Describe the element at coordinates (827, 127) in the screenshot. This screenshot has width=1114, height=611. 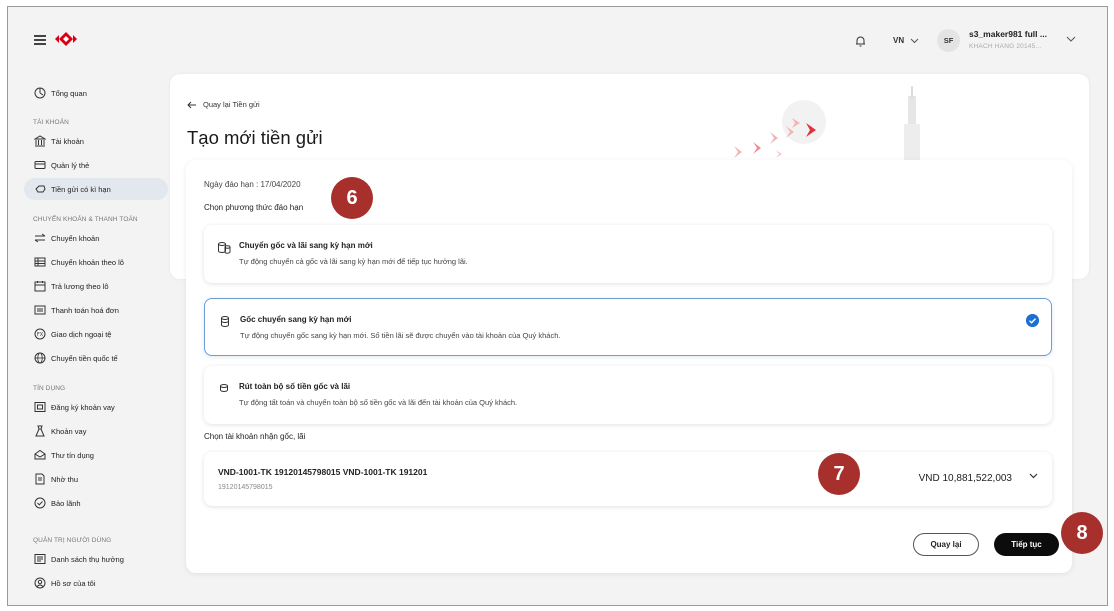
I see `decorative-illustration` at that location.